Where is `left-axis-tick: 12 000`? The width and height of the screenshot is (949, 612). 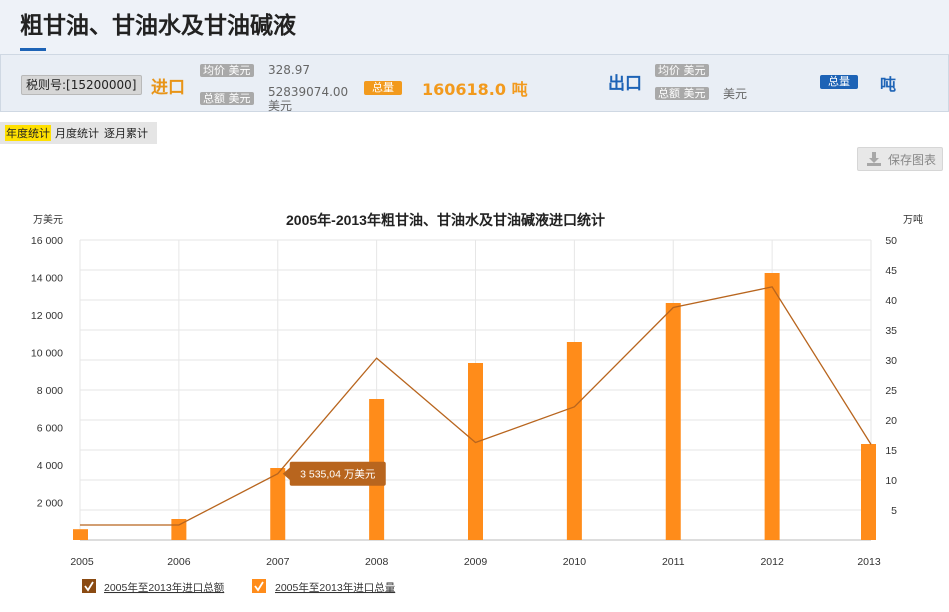
left-axis-tick: 12 000 is located at coordinates (47, 316).